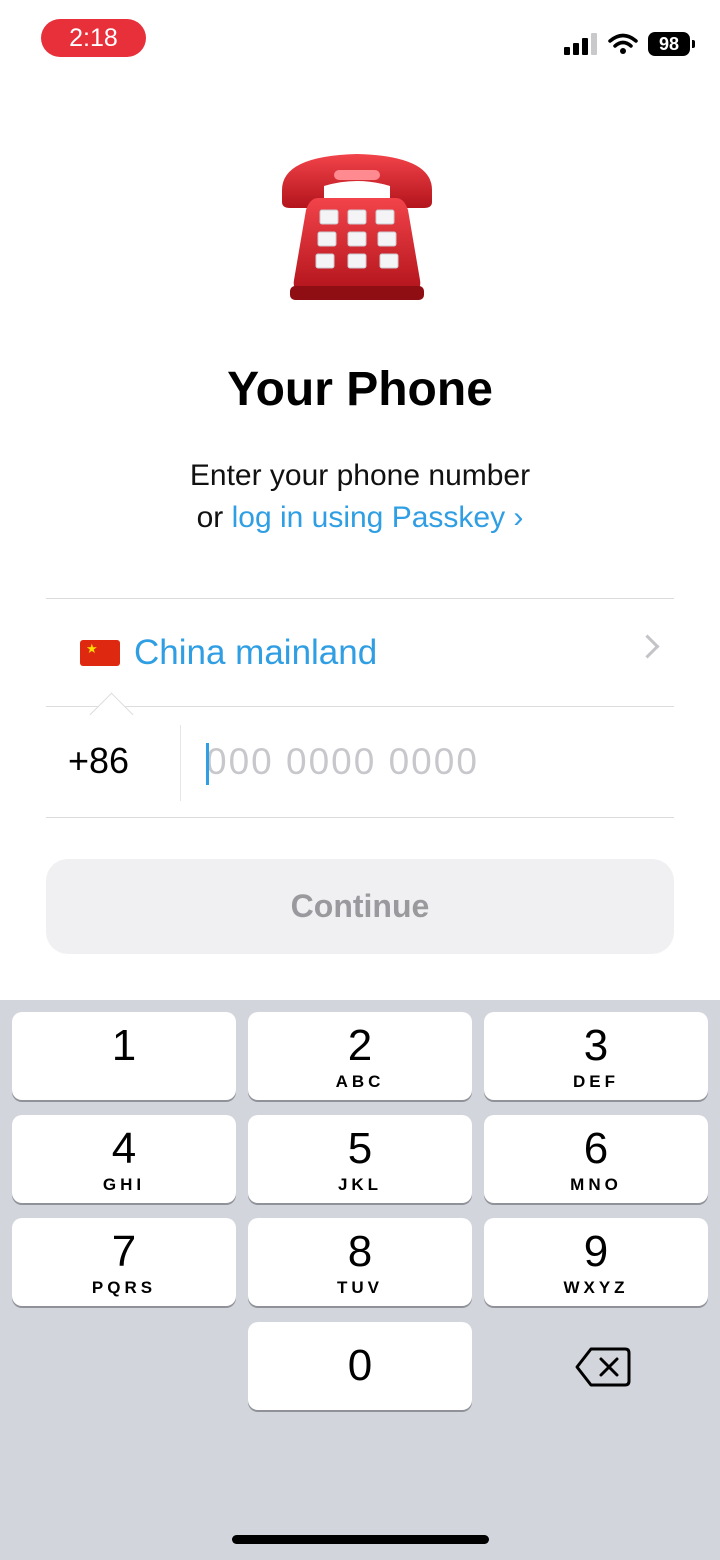  Describe the element at coordinates (124, 1262) in the screenshot. I see `key-7: 7 PQRS` at that location.